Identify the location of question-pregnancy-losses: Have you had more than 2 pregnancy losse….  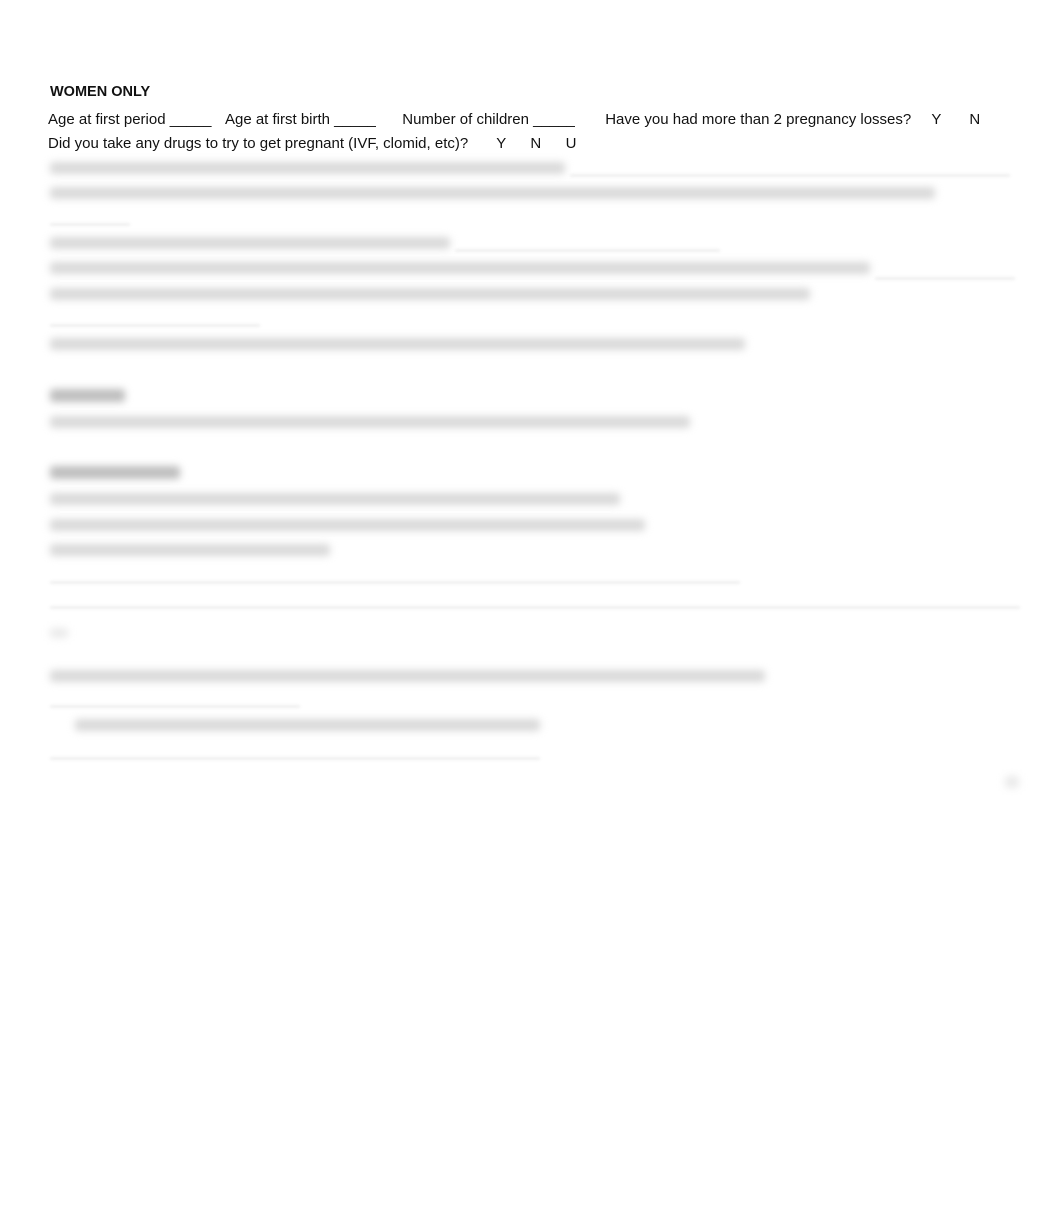
(758, 119).